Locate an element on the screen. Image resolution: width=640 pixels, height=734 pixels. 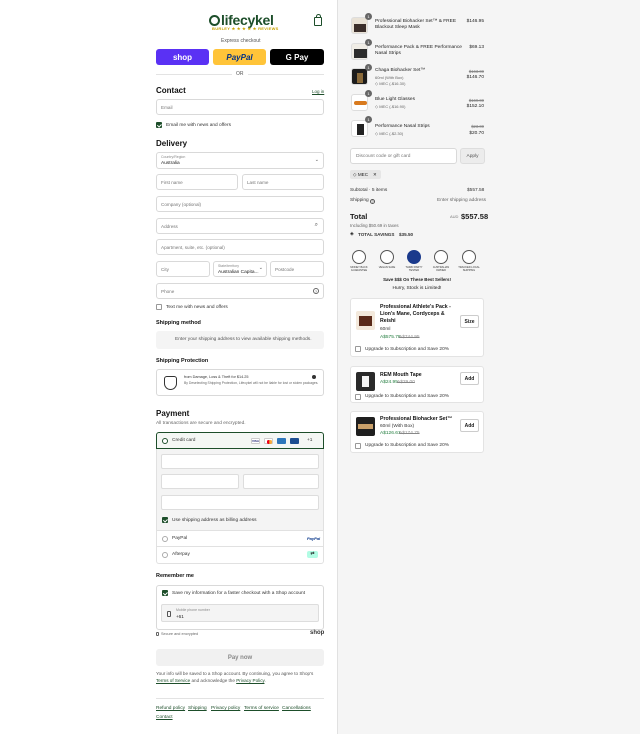
shipping-protection-heading: Shipping Protection is located at coordinates (182, 361).